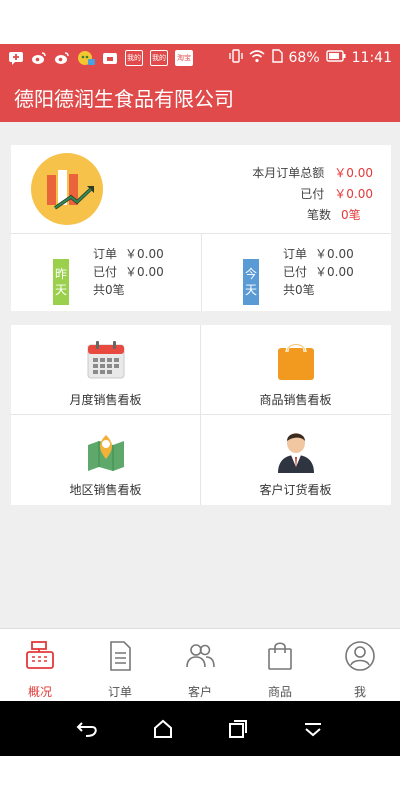 This screenshot has width=400, height=800. I want to click on today-paid-amount: ￥0.00, so click(334, 272).